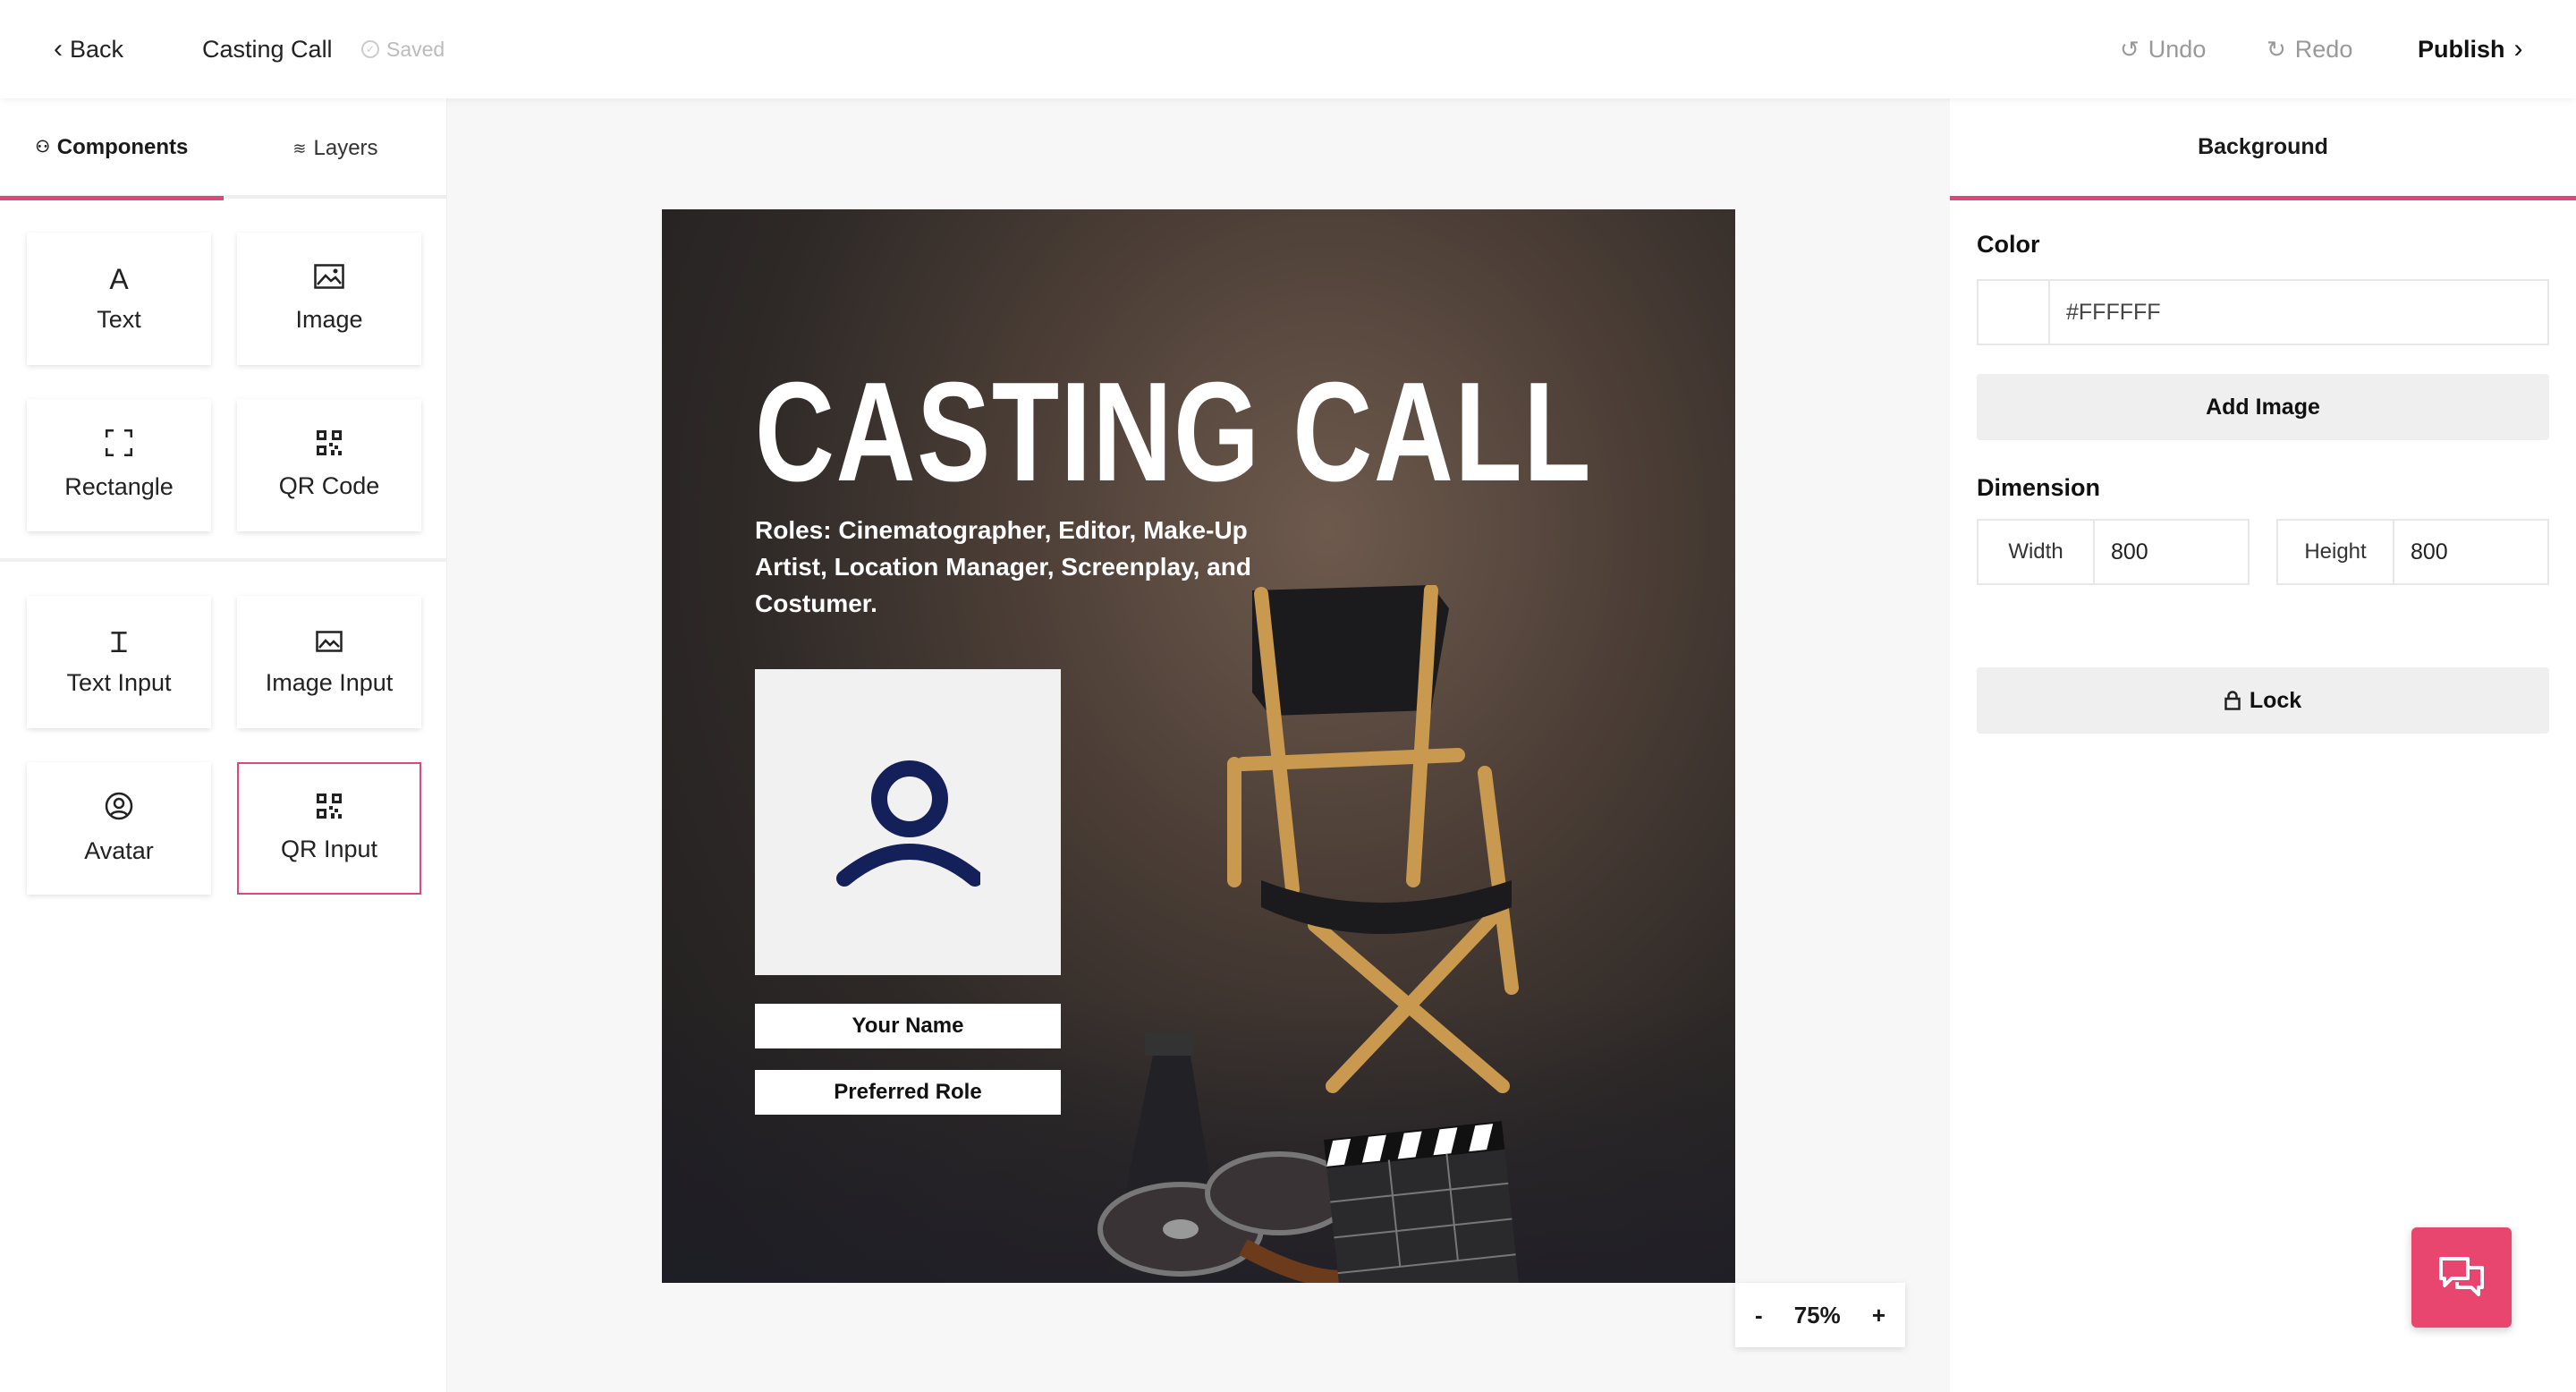  I want to click on width-label: Width, so click(2037, 552).